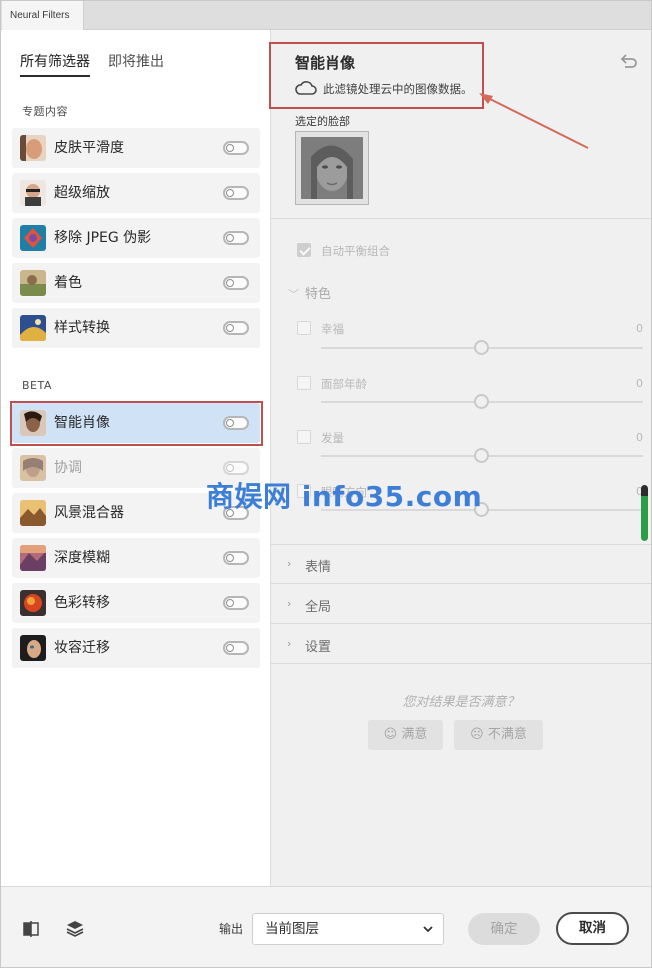 This screenshot has height=968, width=652. I want to click on featured-section-label: 专题内容, so click(45, 111).